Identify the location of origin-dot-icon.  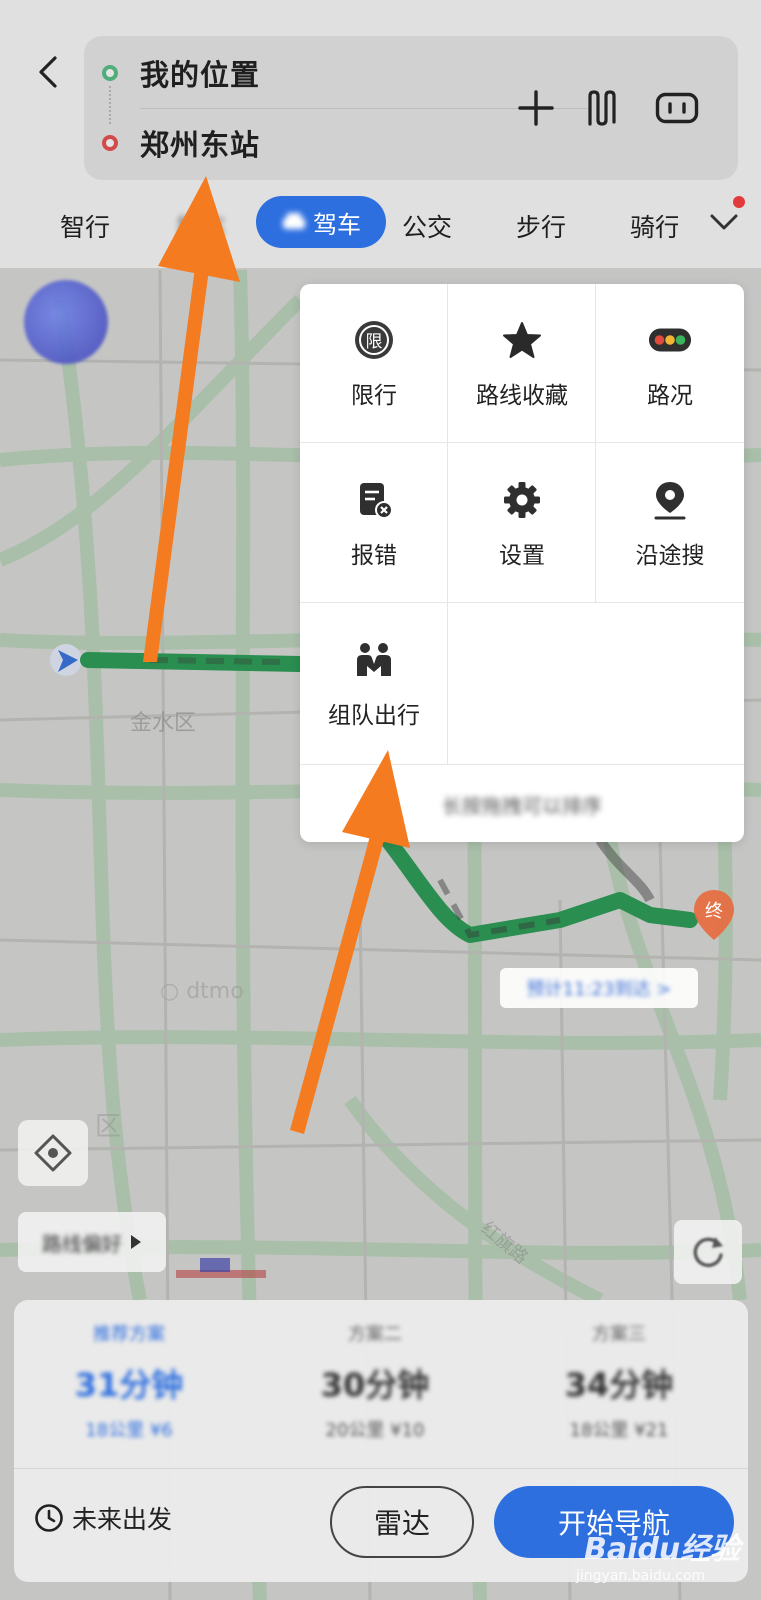
(110, 73).